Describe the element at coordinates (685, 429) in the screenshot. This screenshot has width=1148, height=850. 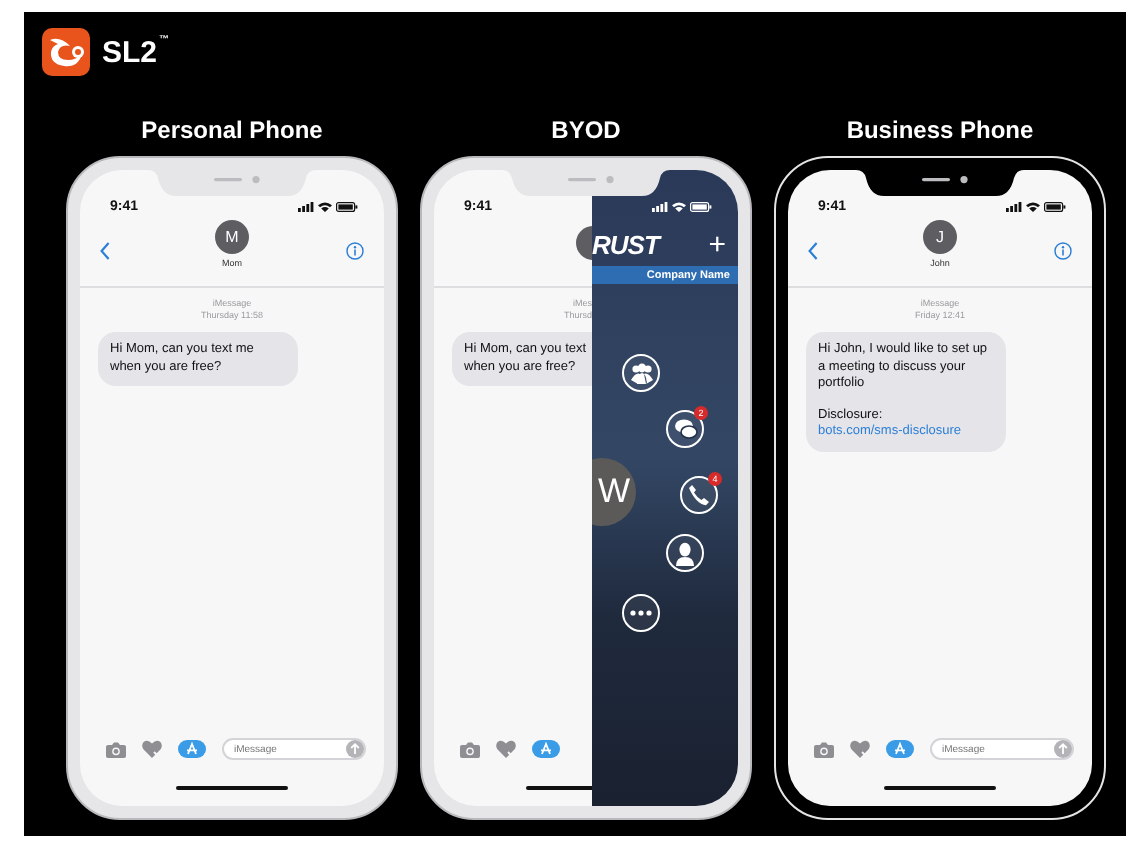
I see `chat-icon` at that location.